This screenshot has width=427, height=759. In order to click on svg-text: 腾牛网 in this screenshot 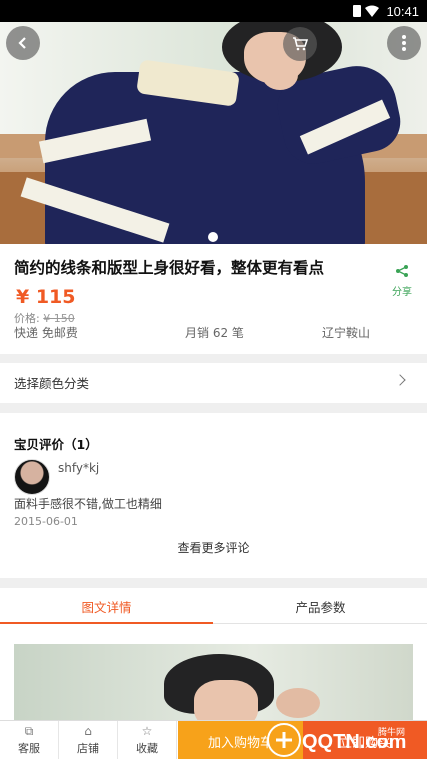, I will do `click(391, 732)`.